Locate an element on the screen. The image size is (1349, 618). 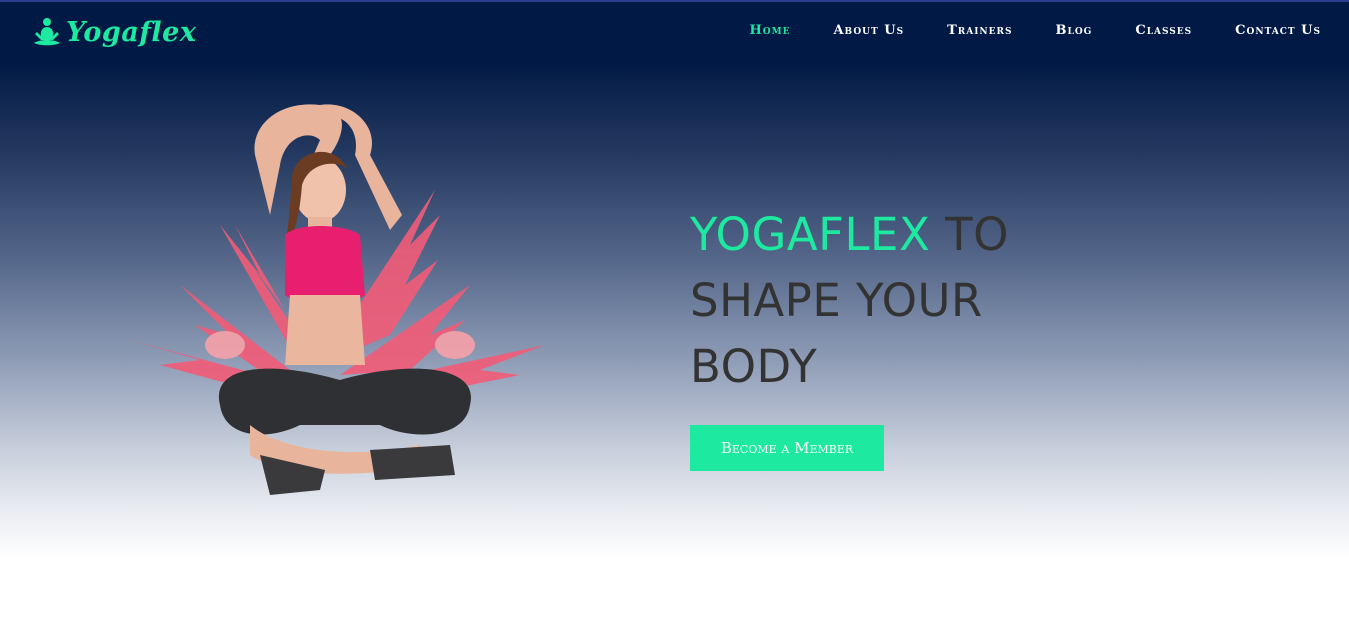
yoga-woman is located at coordinates (344, 299).